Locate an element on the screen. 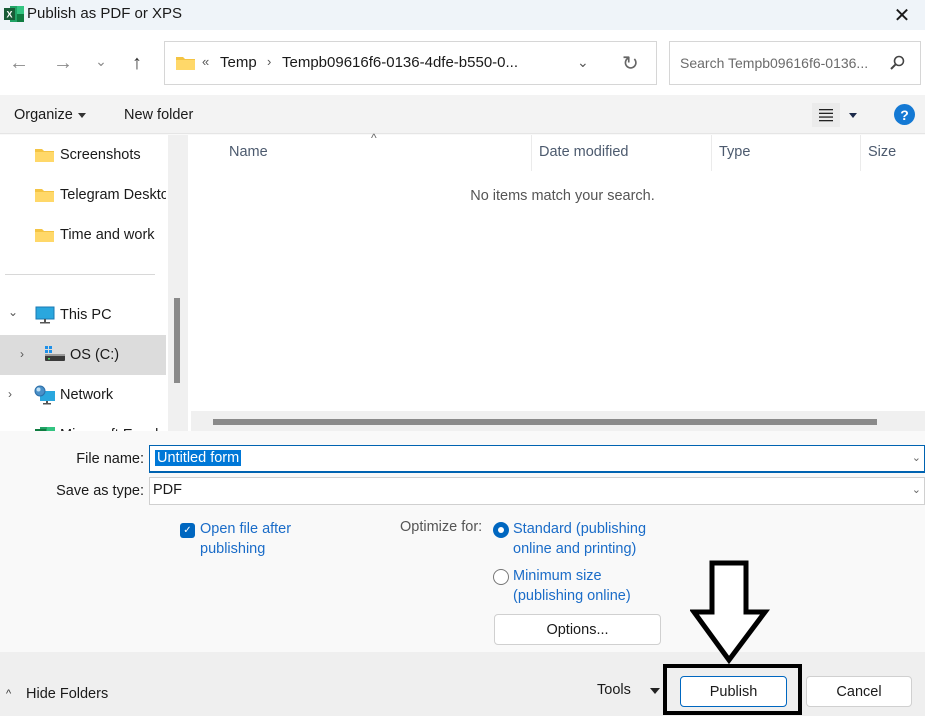 This screenshot has height=716, width=925. sidebar-item-label: Telegram Desktop is located at coordinates (113, 195).